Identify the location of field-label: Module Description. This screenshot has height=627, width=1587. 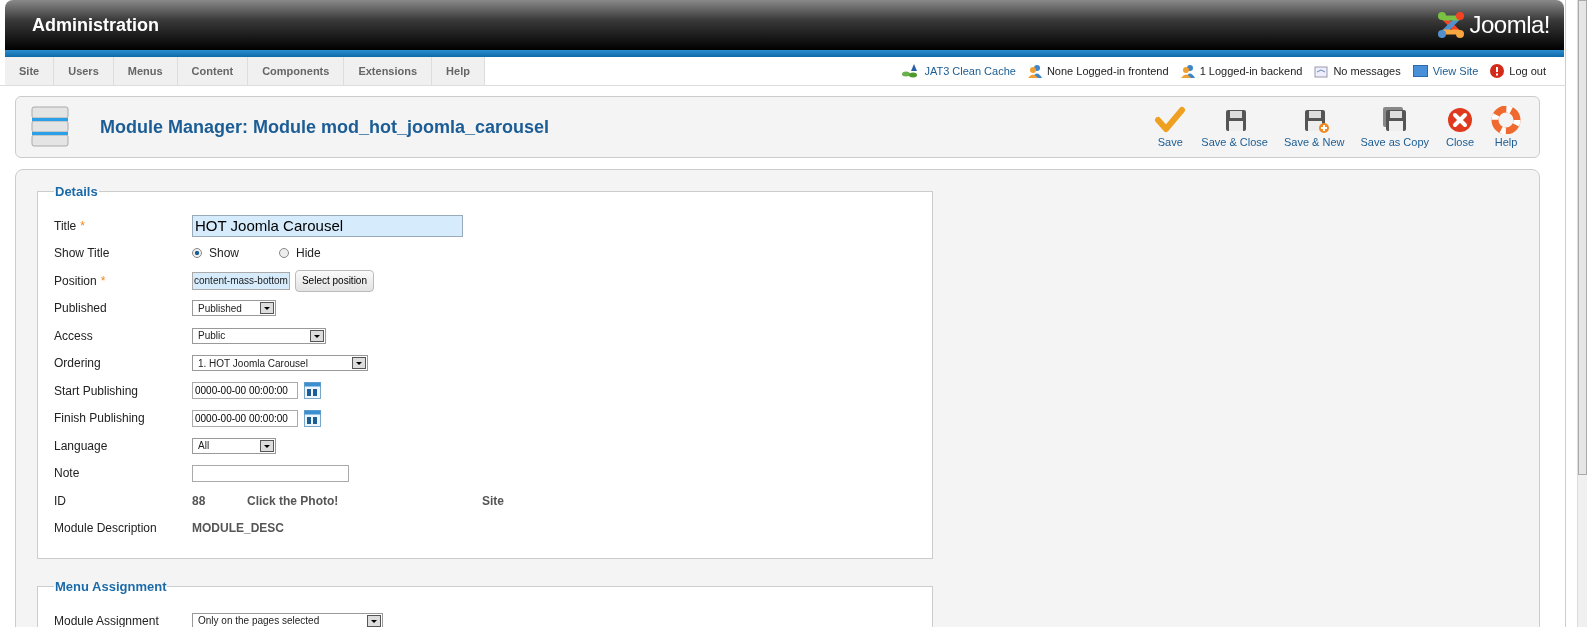
(105, 528).